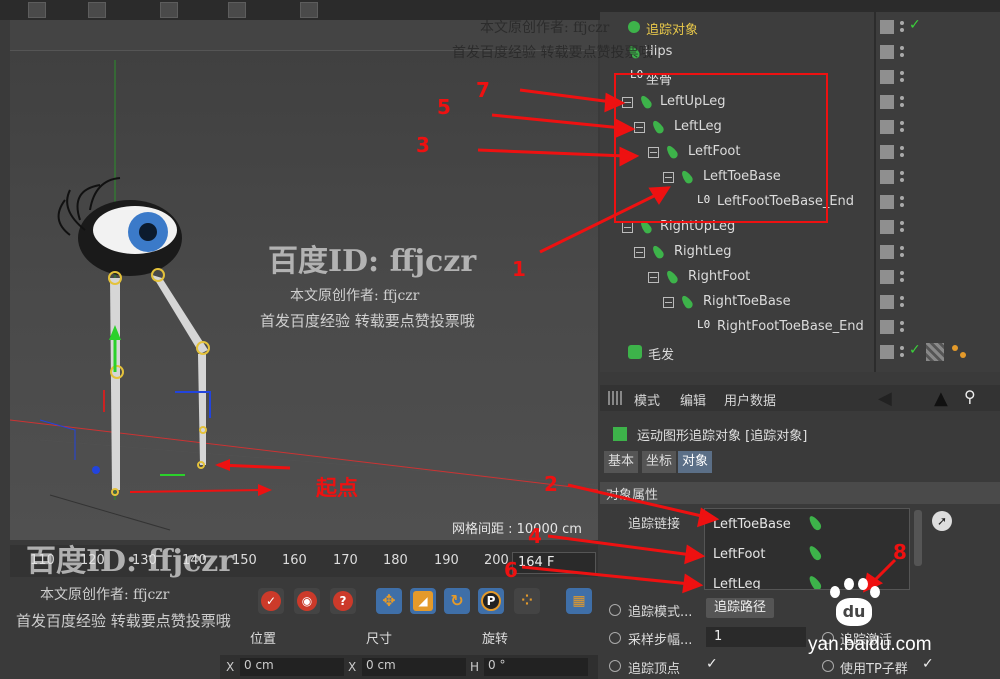 This screenshot has width=1000, height=679. What do you see at coordinates (870, 644) in the screenshot?
I see `watermark-site: yan.baidu.com` at bounding box center [870, 644].